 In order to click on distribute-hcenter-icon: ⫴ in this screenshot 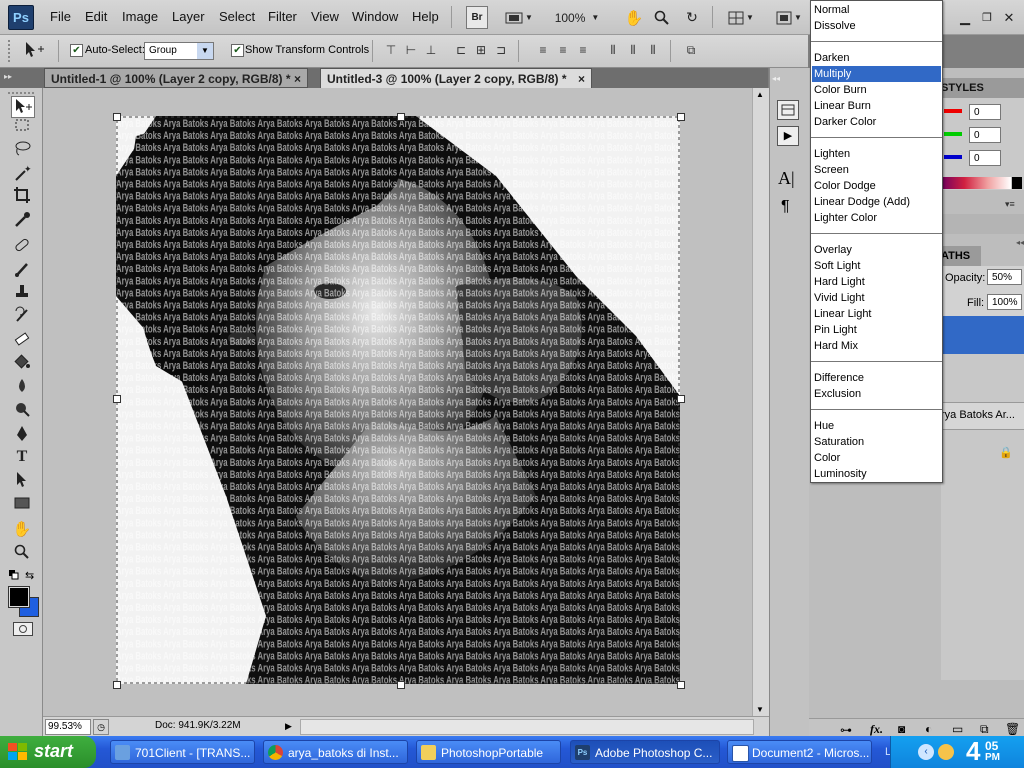, I will do `click(633, 50)`.